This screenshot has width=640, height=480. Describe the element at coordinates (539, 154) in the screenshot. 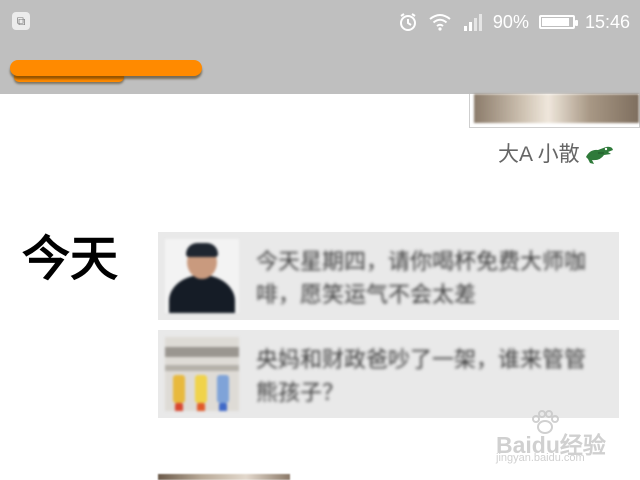

I see `author-name: 大A 小散` at that location.